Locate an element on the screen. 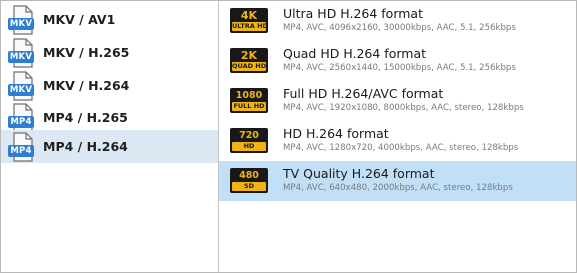 This screenshot has width=577, height=273. preset-title: Quad HD H.264 format is located at coordinates (355, 53).